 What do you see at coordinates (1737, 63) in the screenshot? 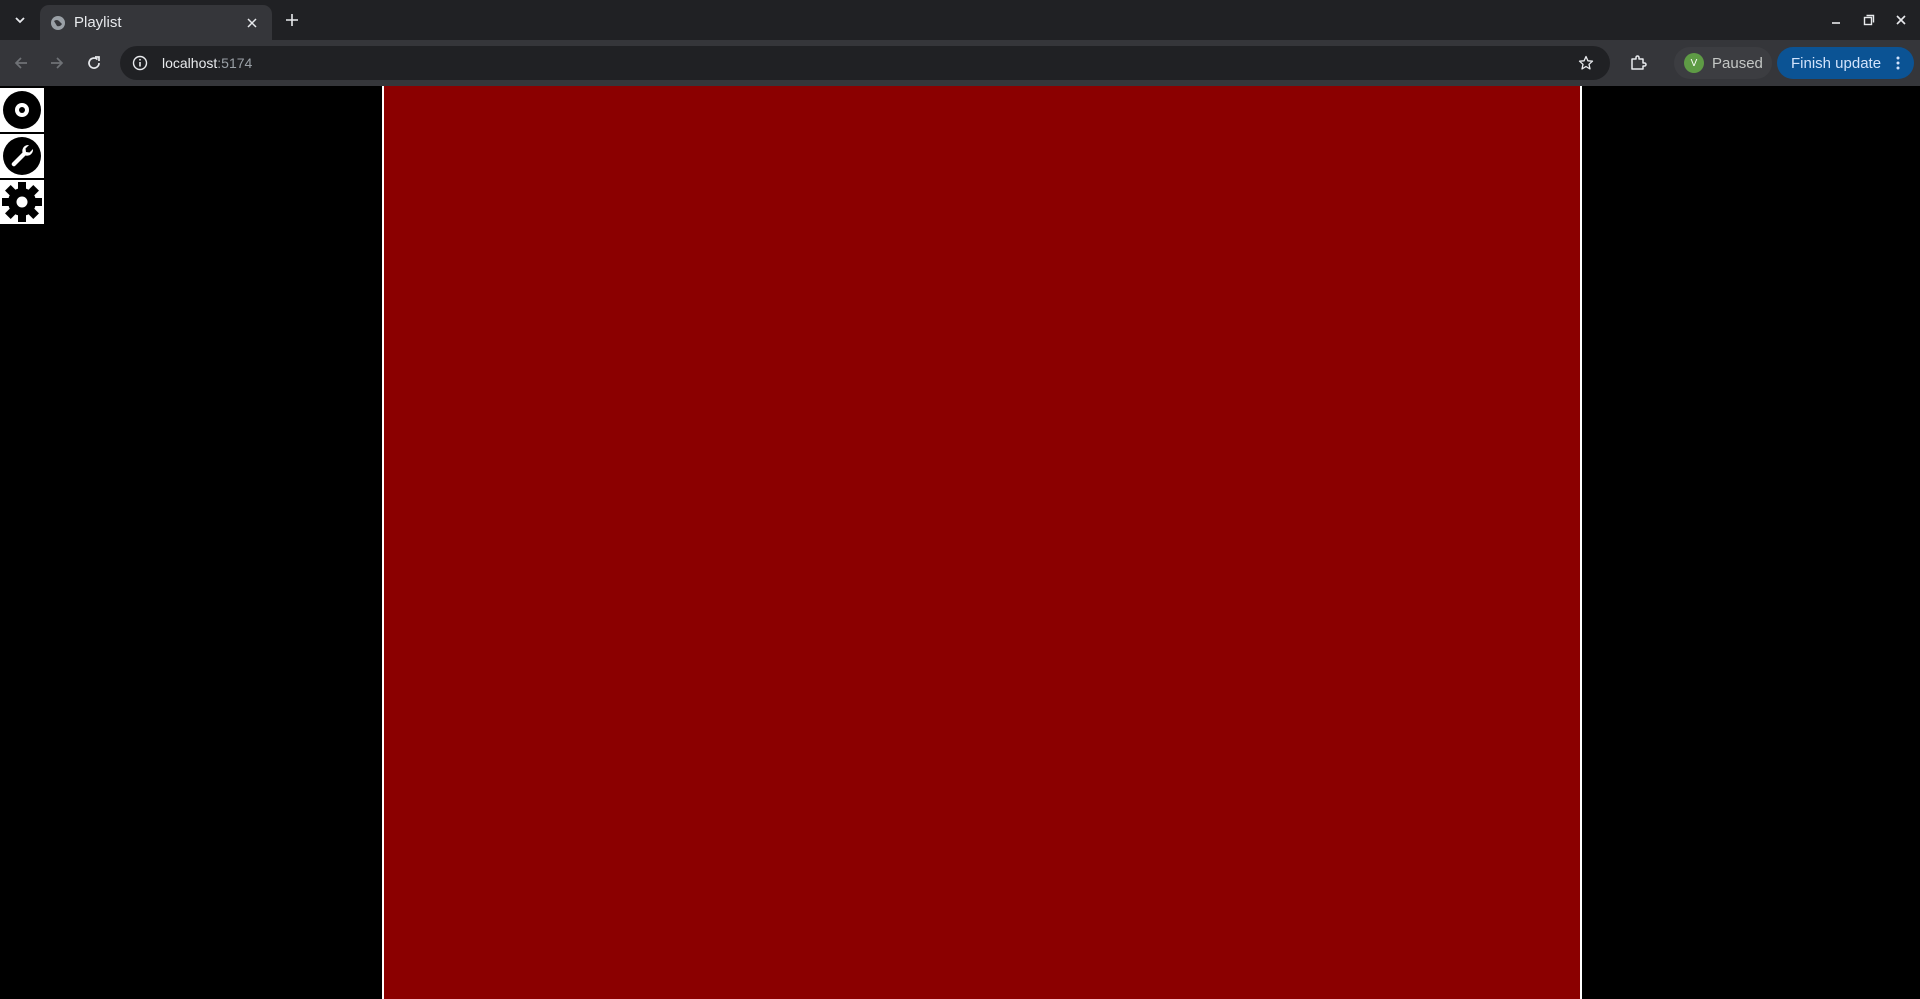
I see `profile-status: Paused` at bounding box center [1737, 63].